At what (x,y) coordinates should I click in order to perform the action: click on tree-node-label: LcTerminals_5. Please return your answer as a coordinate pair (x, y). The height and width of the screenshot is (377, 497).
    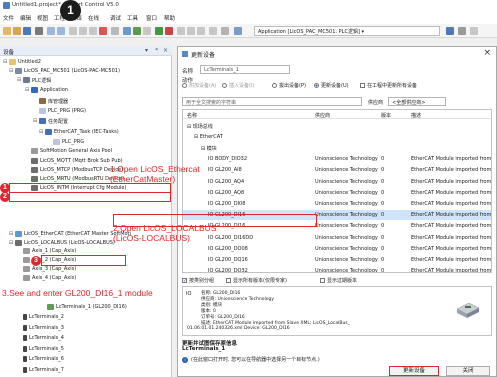
    Looking at the image, I should click on (46, 349).